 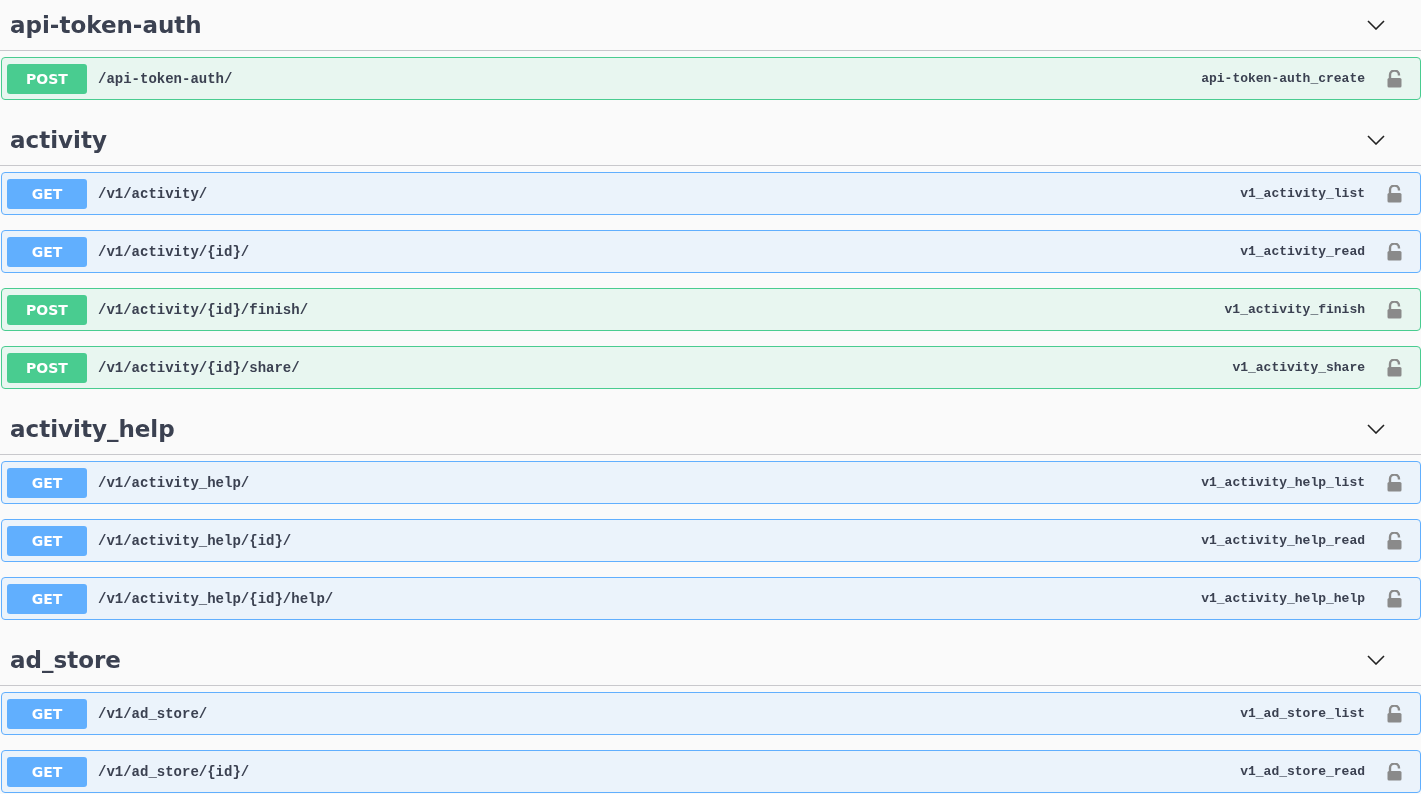 What do you see at coordinates (710, 429) in the screenshot?
I see `tag-header: activity_help` at bounding box center [710, 429].